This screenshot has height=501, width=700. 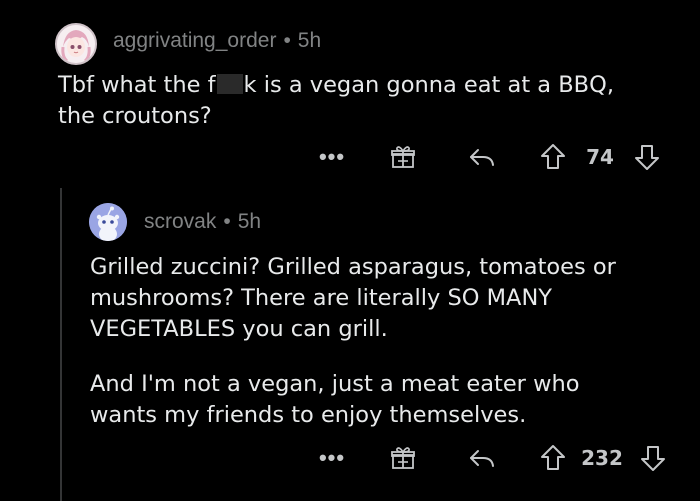 I want to click on vote-count: 232, so click(x=602, y=458).